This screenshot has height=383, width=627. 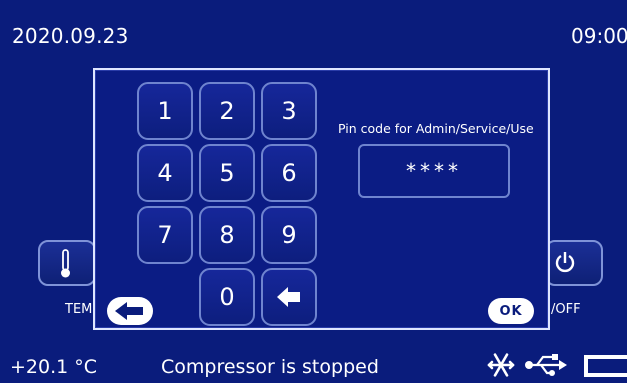 I want to click on back-button, so click(x=130, y=311).